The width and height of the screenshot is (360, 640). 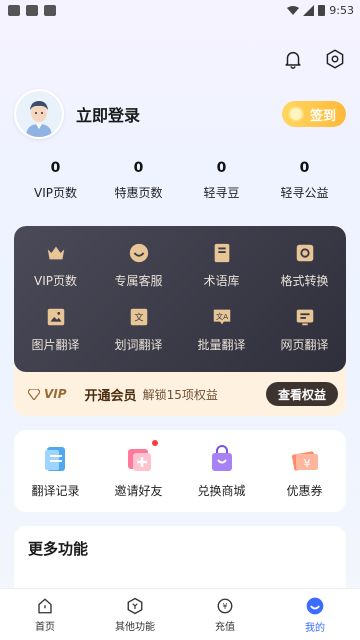 What do you see at coordinates (135, 605) in the screenshot?
I see `other-functions-icon` at bounding box center [135, 605].